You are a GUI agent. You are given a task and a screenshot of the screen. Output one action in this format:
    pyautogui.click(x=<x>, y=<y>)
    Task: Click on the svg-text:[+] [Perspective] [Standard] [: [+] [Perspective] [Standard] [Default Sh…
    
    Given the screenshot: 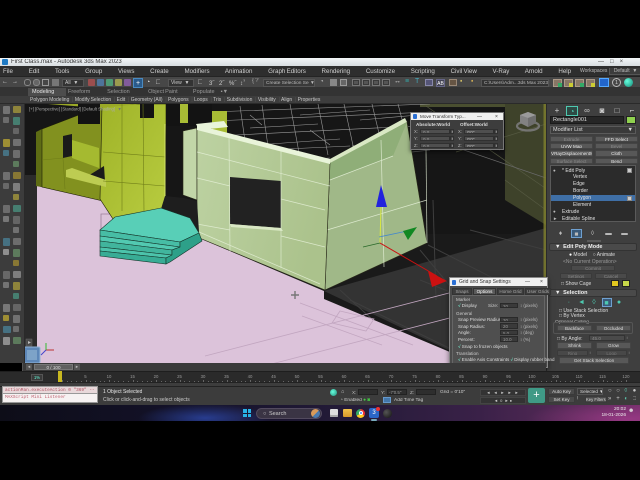 What is the action you would take?
    pyautogui.click(x=75, y=109)
    